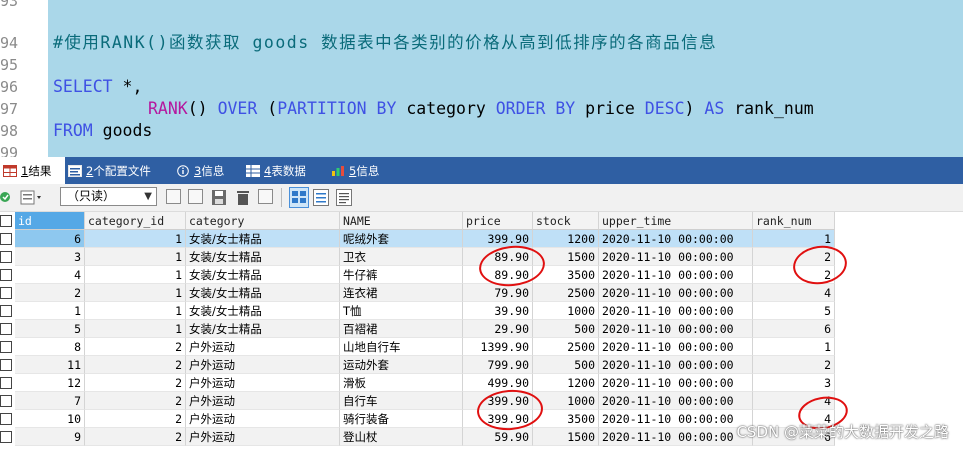 The height and width of the screenshot is (450, 963). I want to click on table-row: 5 1 女装/女士精品 百褶裙 29.90 500 2020-11-10 00:00:00 6, so click(417, 329).